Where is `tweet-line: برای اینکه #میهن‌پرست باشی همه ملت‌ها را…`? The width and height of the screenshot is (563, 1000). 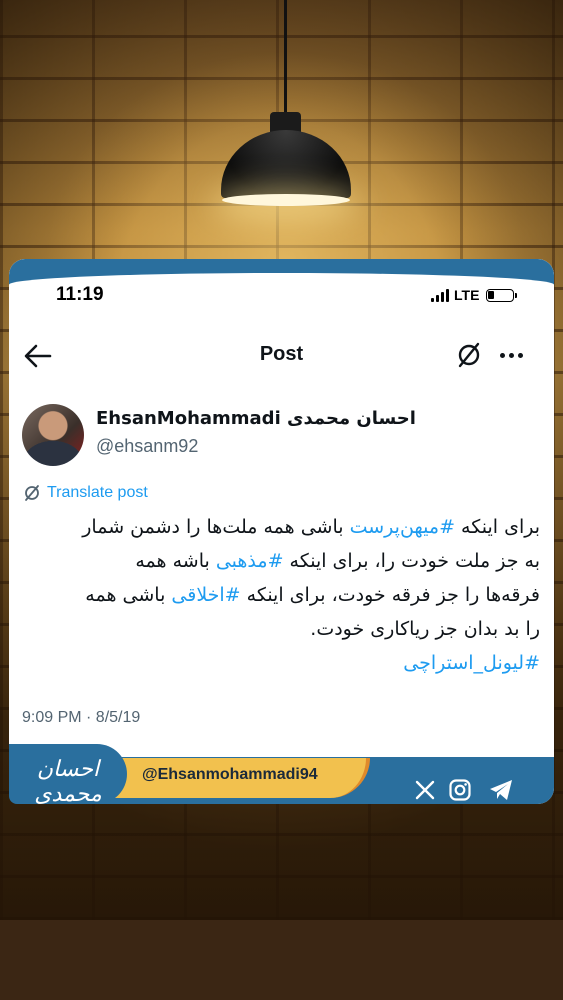
tweet-line: برای اینکه #میهن‌پرست باشی همه ملت‌ها را… is located at coordinates (281, 527).